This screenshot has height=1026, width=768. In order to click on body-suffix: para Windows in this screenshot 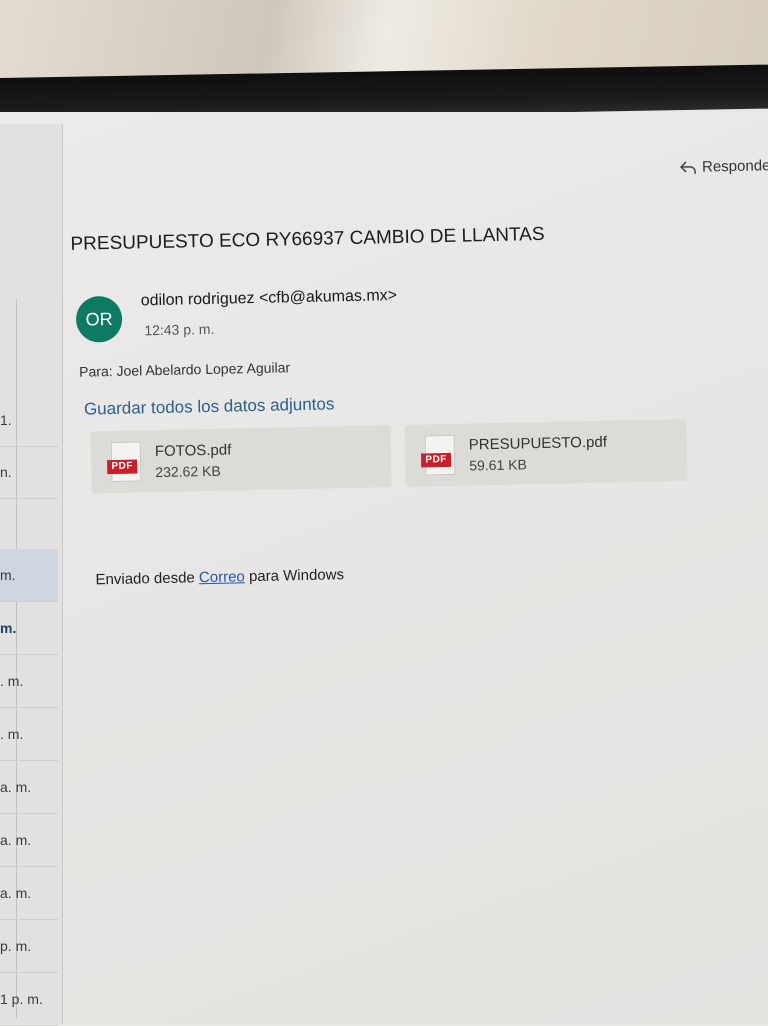, I will do `click(296, 576)`.